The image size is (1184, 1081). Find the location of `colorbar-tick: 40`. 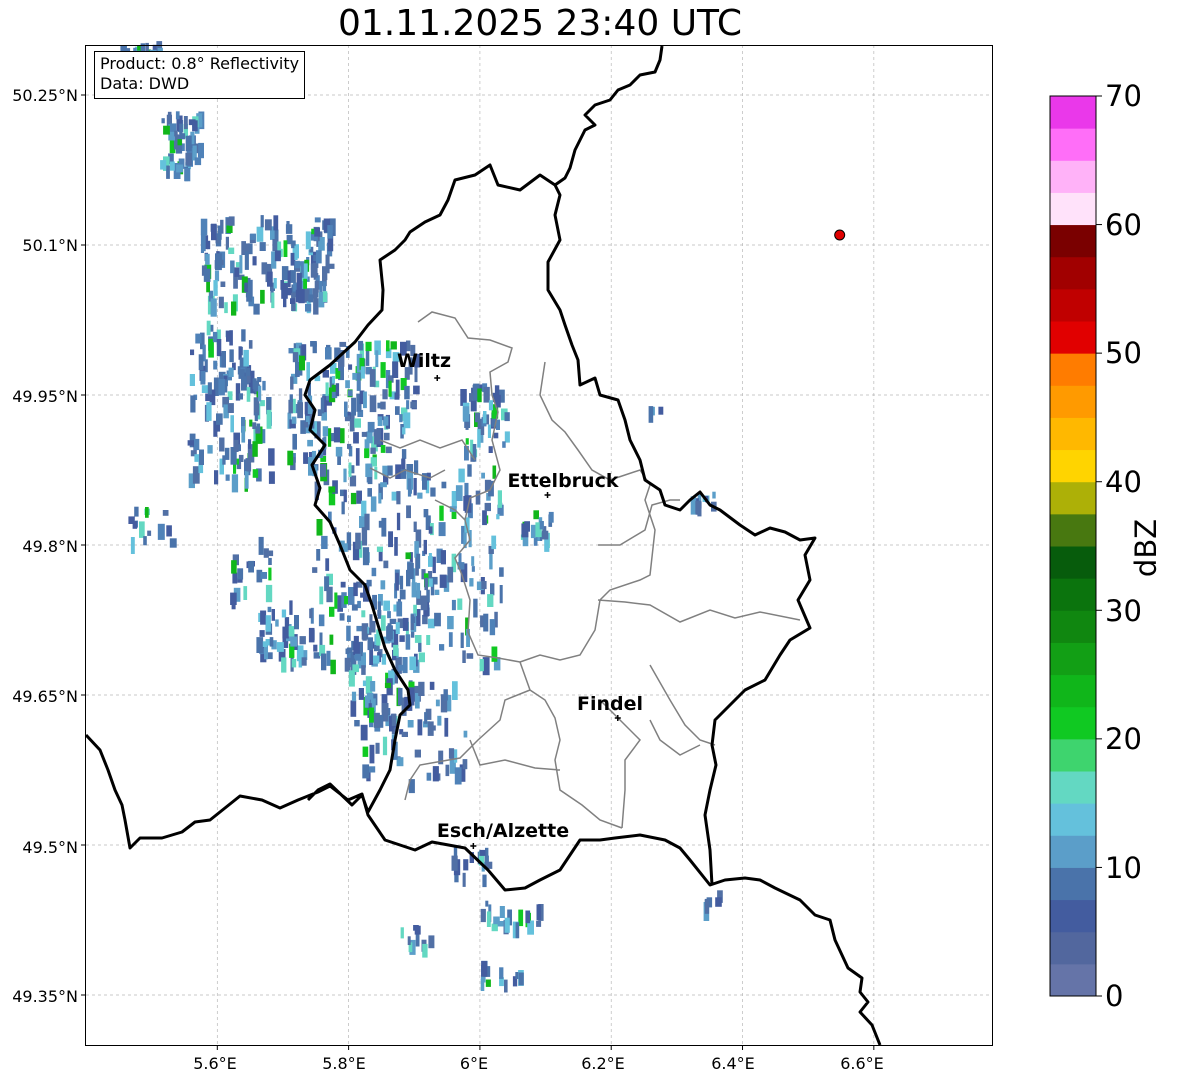

colorbar-tick: 40 is located at coordinates (1123, 482).